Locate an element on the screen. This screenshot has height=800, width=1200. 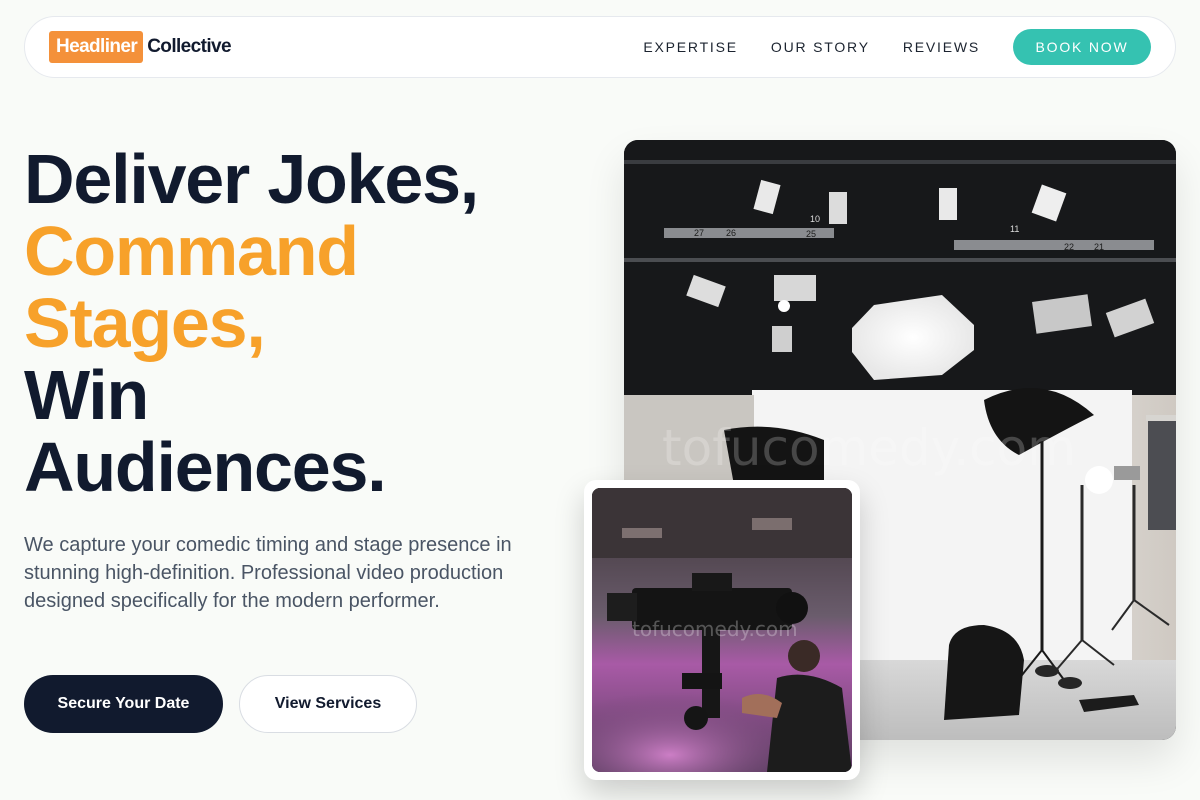
camera-operator-illustration: tofucomedy.com is located at coordinates (722, 630).